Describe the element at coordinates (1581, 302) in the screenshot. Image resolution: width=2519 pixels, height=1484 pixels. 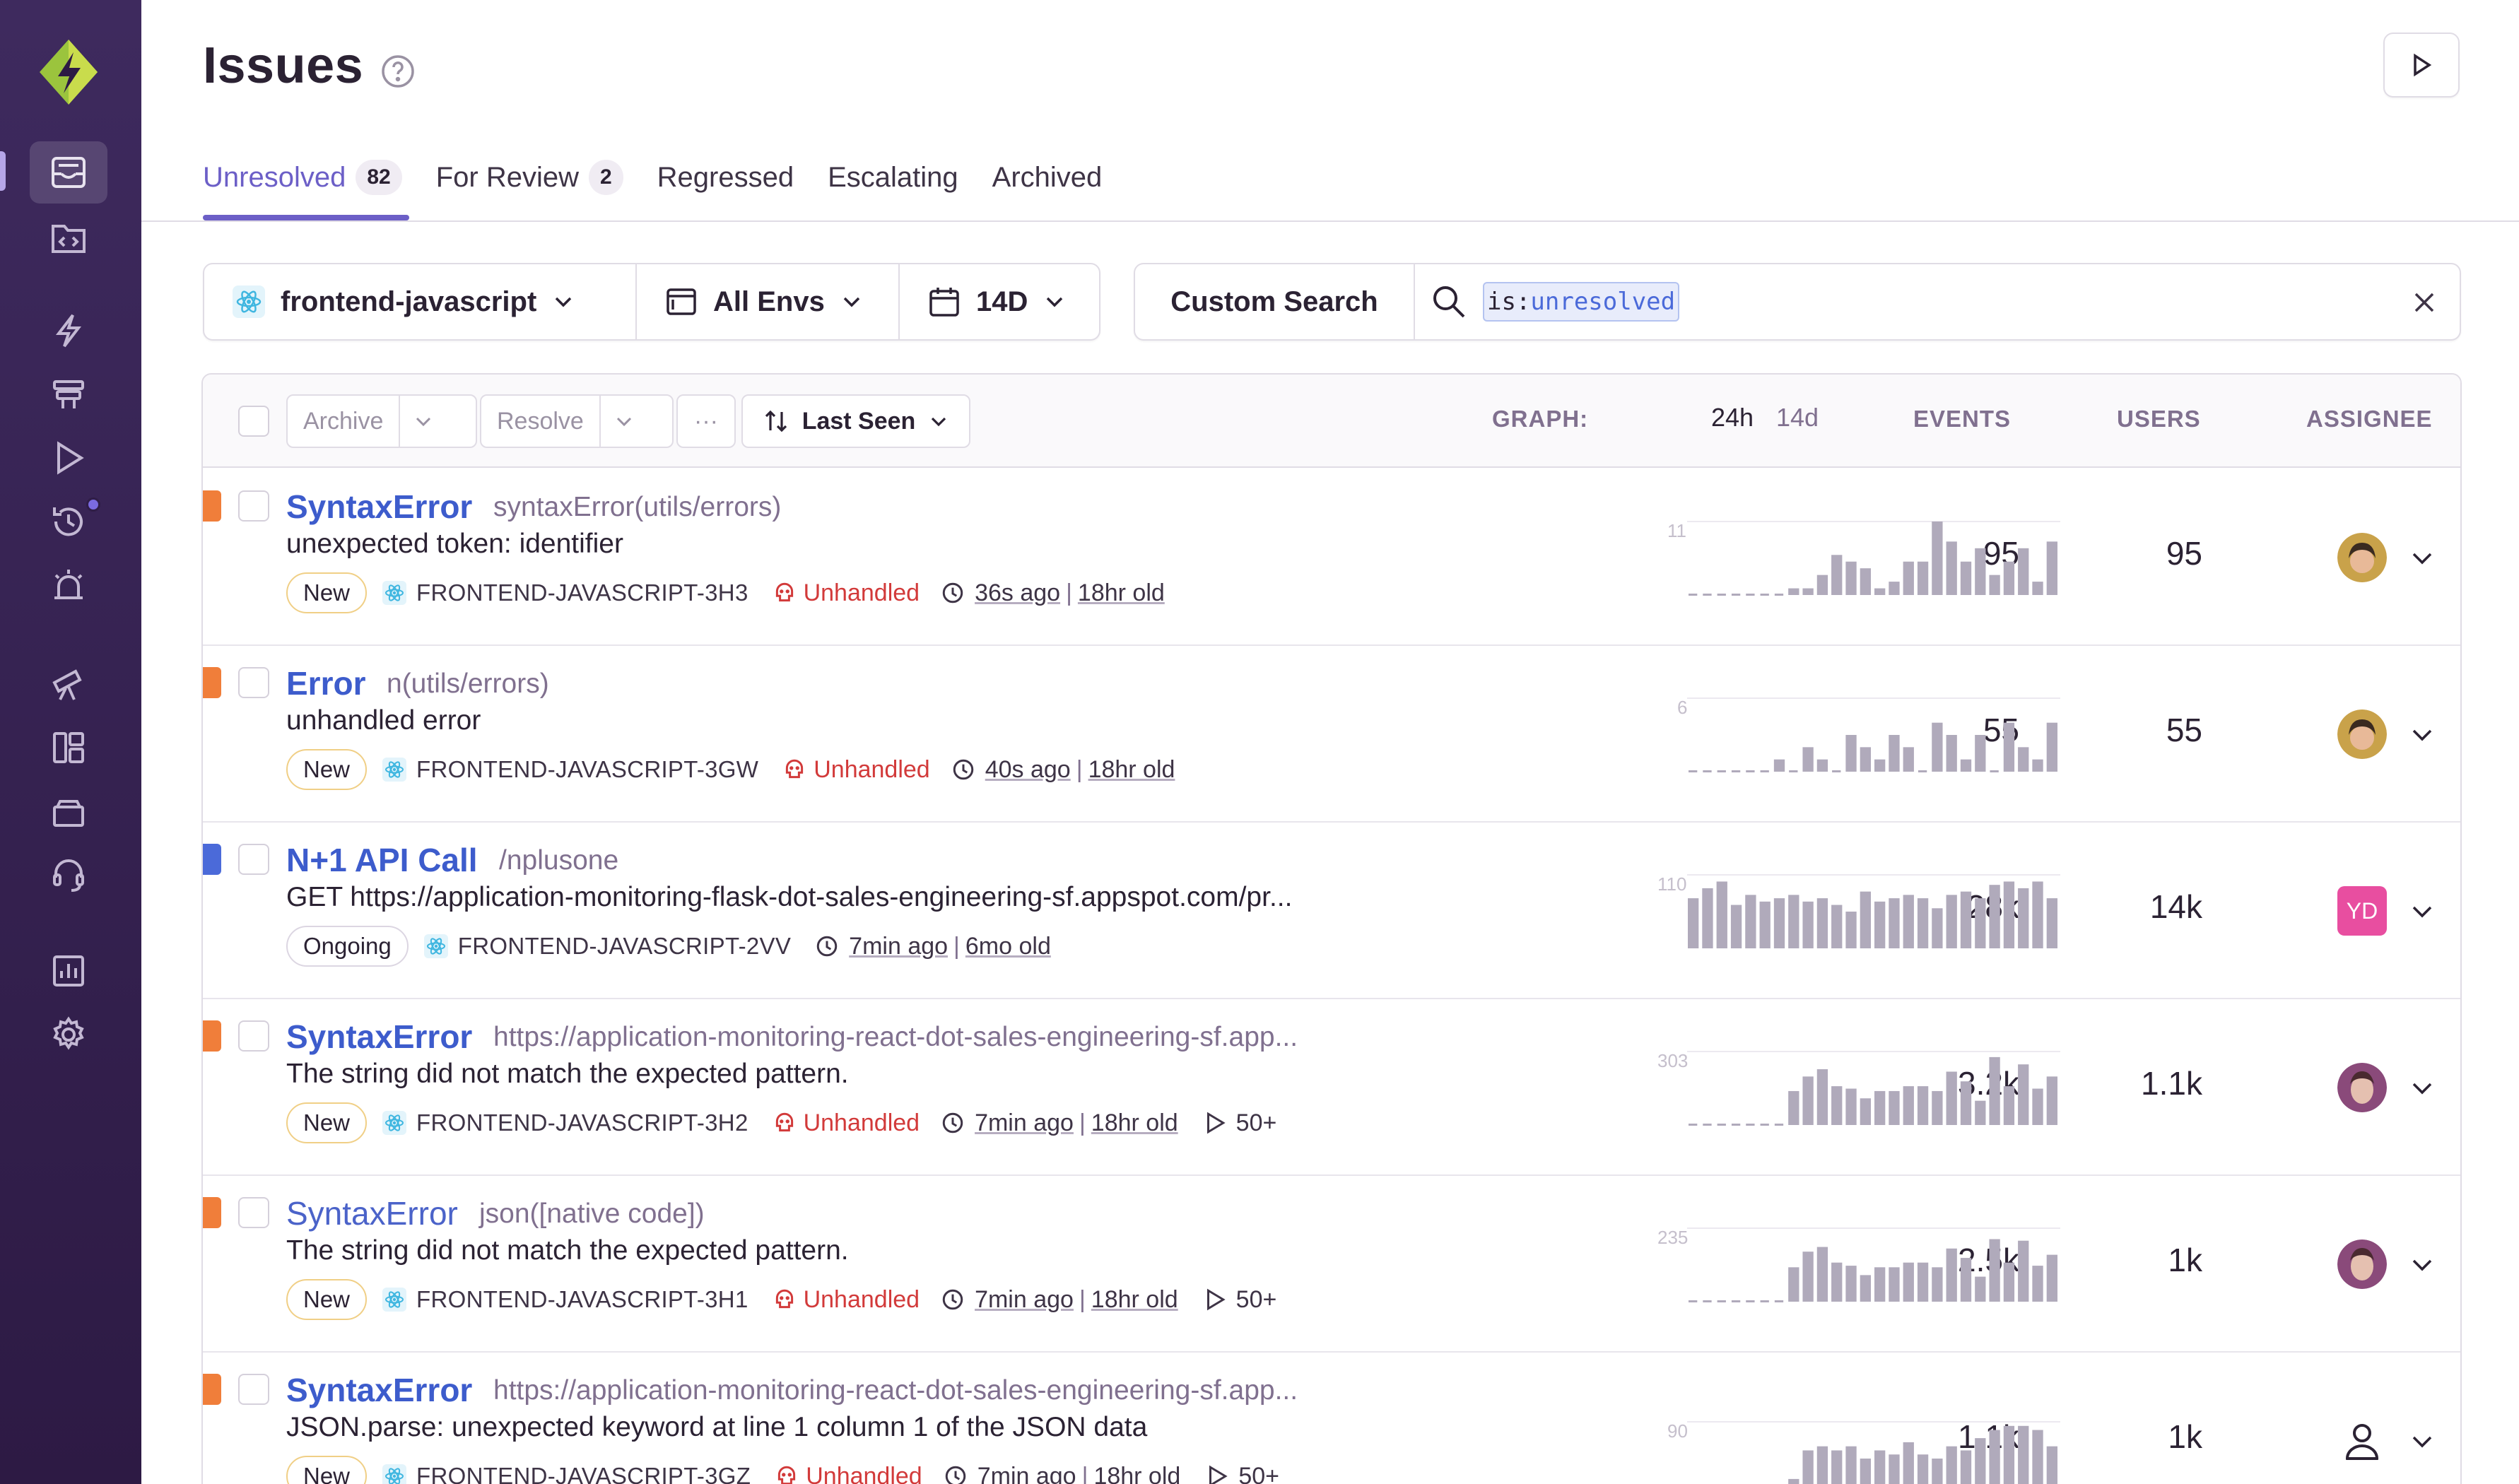
I see `search-token: is:unresolved` at that location.